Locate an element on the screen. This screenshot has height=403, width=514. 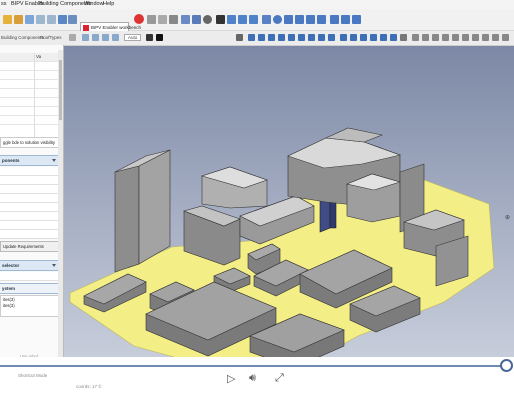
refresh-icon is located at coordinates (62, 19).